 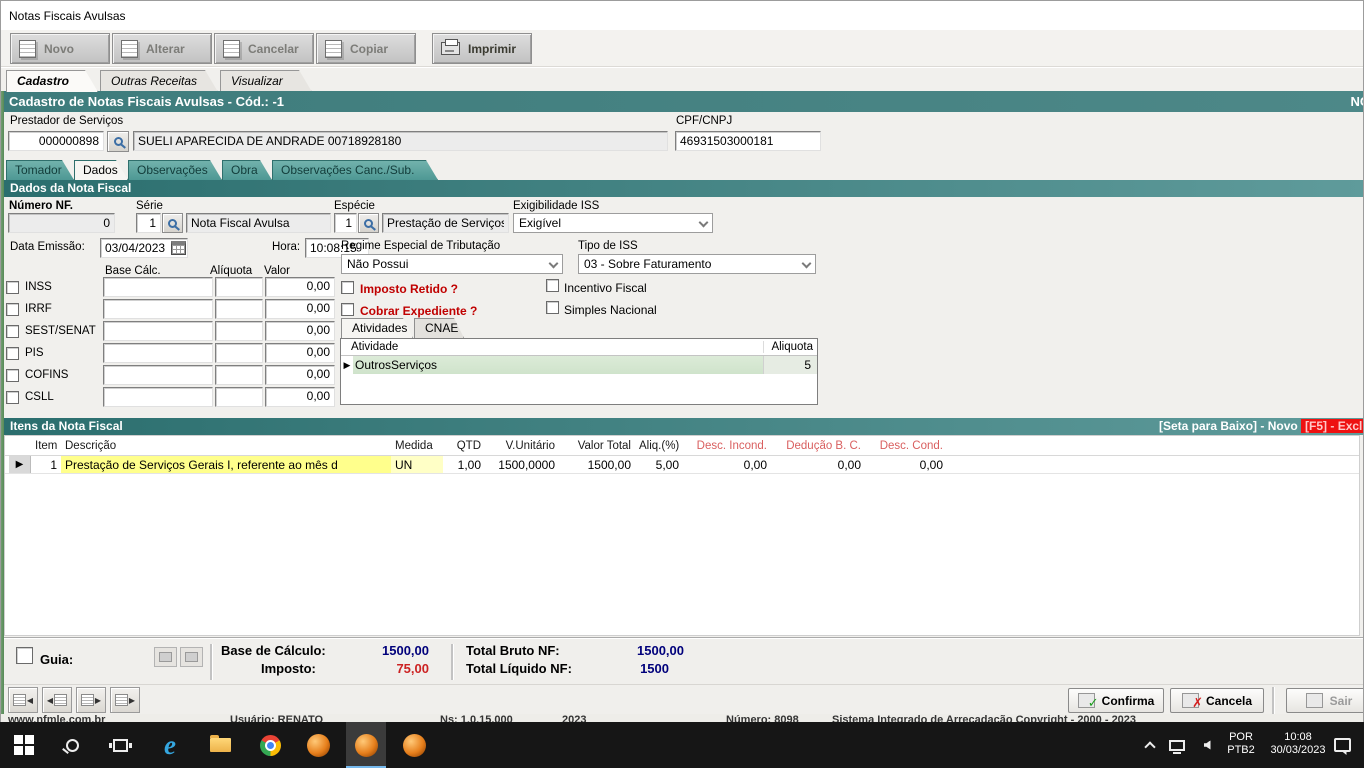 What do you see at coordinates (87, 700) in the screenshot?
I see `record-icon` at bounding box center [87, 700].